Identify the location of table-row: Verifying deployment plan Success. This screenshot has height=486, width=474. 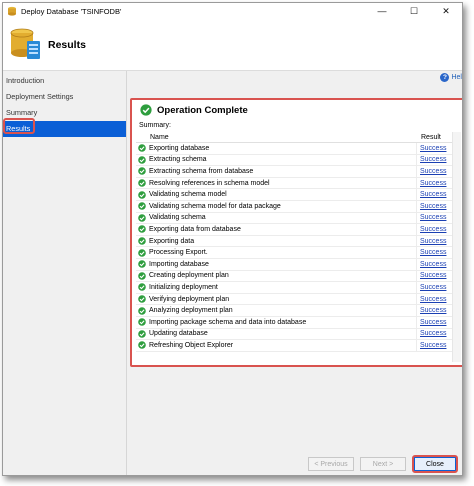
(294, 299).